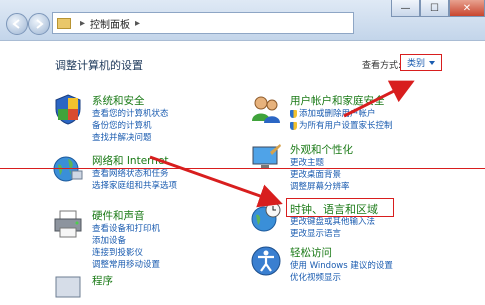 The image size is (485, 305). What do you see at coordinates (203, 23) in the screenshot?
I see `address-bar: ▸ 控制面板 ▸` at bounding box center [203, 23].